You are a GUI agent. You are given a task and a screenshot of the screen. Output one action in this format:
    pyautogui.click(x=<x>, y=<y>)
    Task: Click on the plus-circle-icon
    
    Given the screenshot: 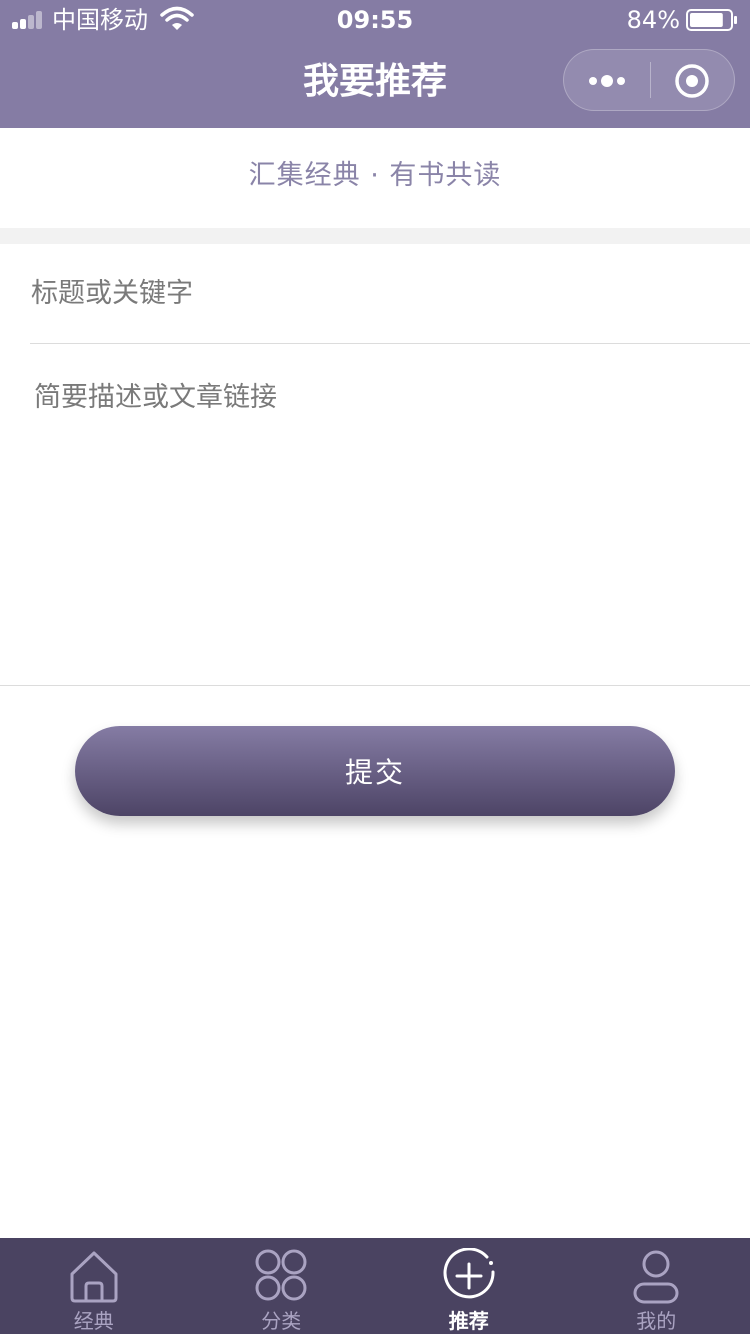 What is the action you would take?
    pyautogui.click(x=469, y=1273)
    